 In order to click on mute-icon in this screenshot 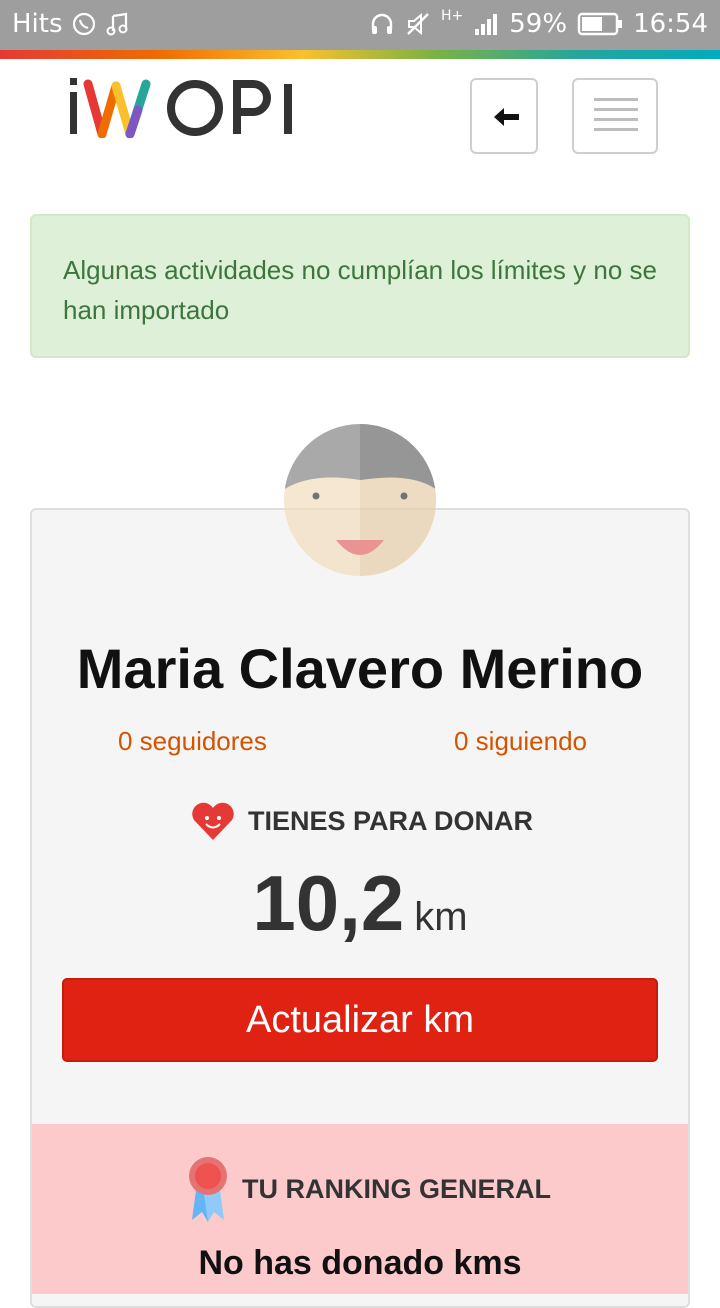, I will do `click(418, 24)`.